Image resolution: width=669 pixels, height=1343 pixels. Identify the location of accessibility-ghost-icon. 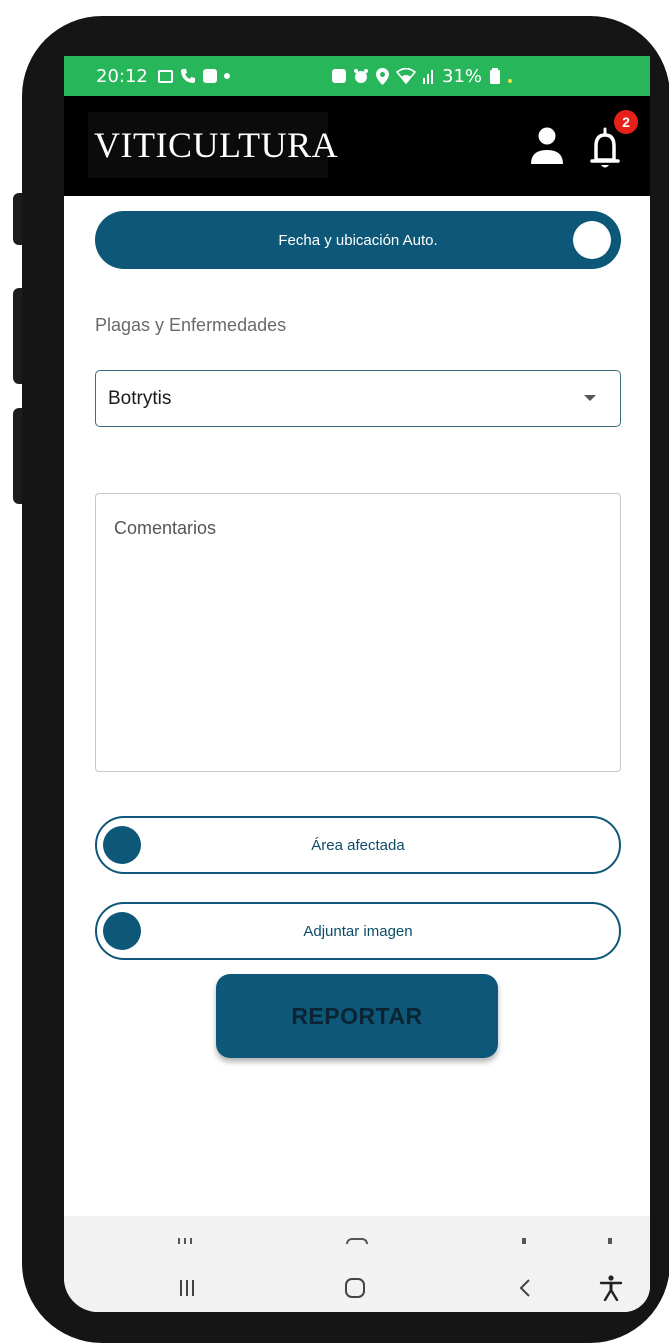
(610, 1241).